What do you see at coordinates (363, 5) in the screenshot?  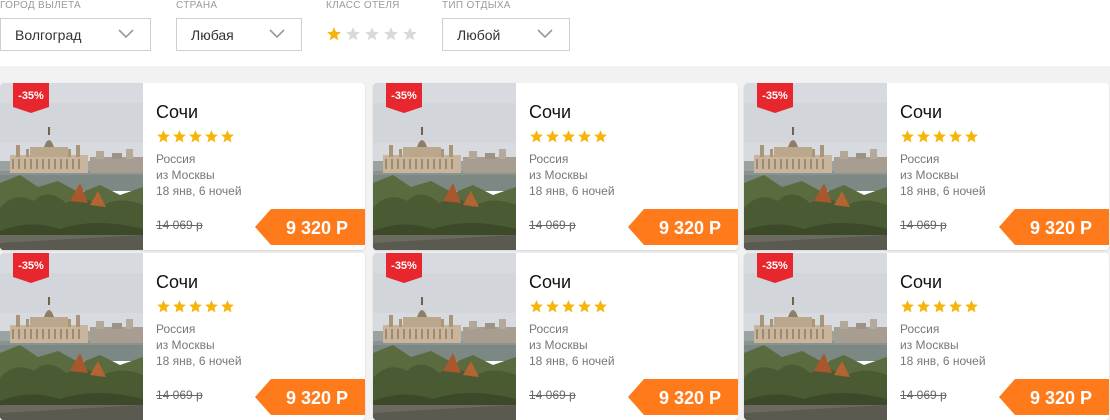 I see `hotel-class-label: КЛАСС ОТЕЛЯ` at bounding box center [363, 5].